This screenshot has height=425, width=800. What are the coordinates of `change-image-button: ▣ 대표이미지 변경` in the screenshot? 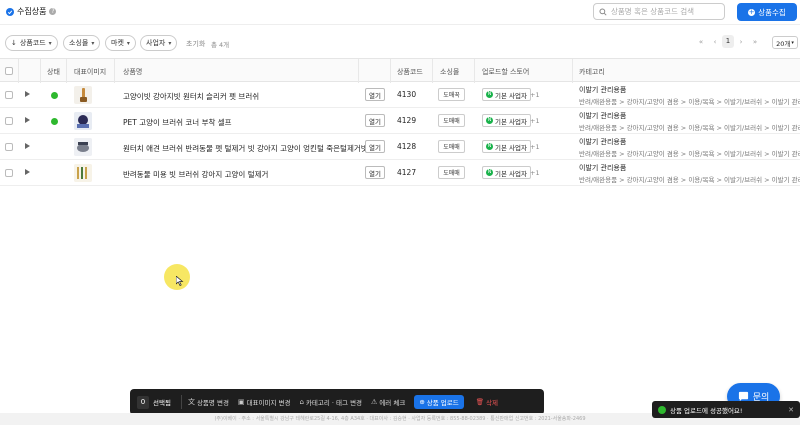 It's located at (264, 402).